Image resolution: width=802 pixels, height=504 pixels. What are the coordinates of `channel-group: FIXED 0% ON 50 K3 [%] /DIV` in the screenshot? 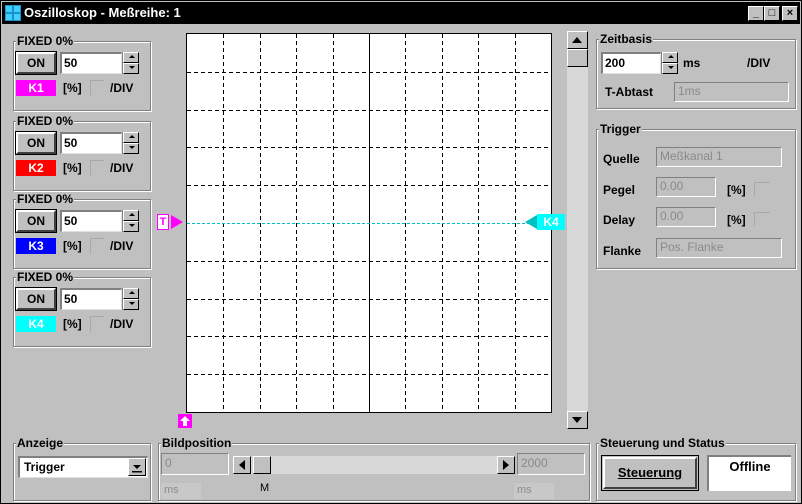 It's located at (82, 230).